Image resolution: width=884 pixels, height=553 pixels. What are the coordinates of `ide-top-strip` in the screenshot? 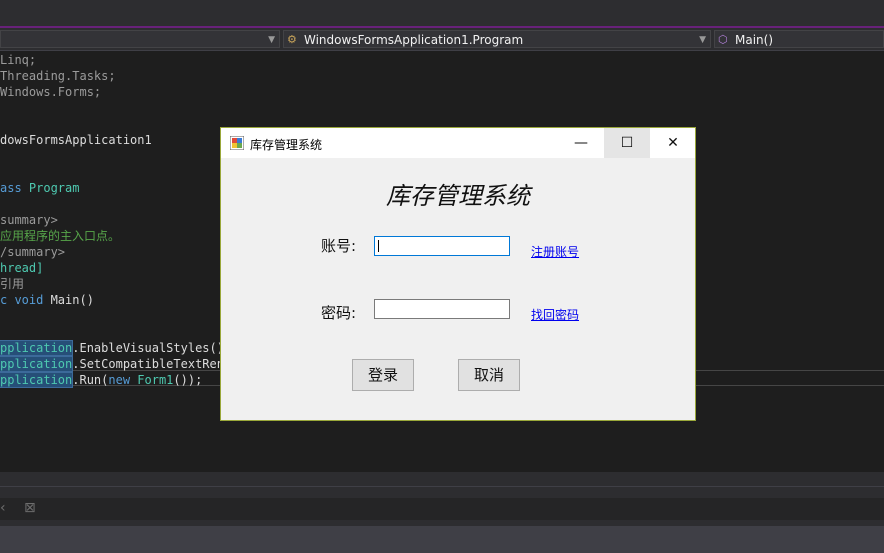 It's located at (442, 13).